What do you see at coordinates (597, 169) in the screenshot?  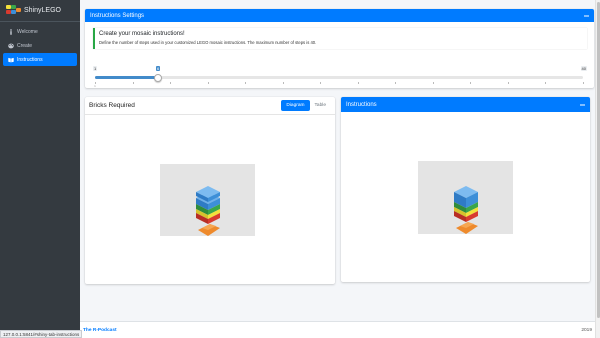 I see `page-scrollbar` at bounding box center [597, 169].